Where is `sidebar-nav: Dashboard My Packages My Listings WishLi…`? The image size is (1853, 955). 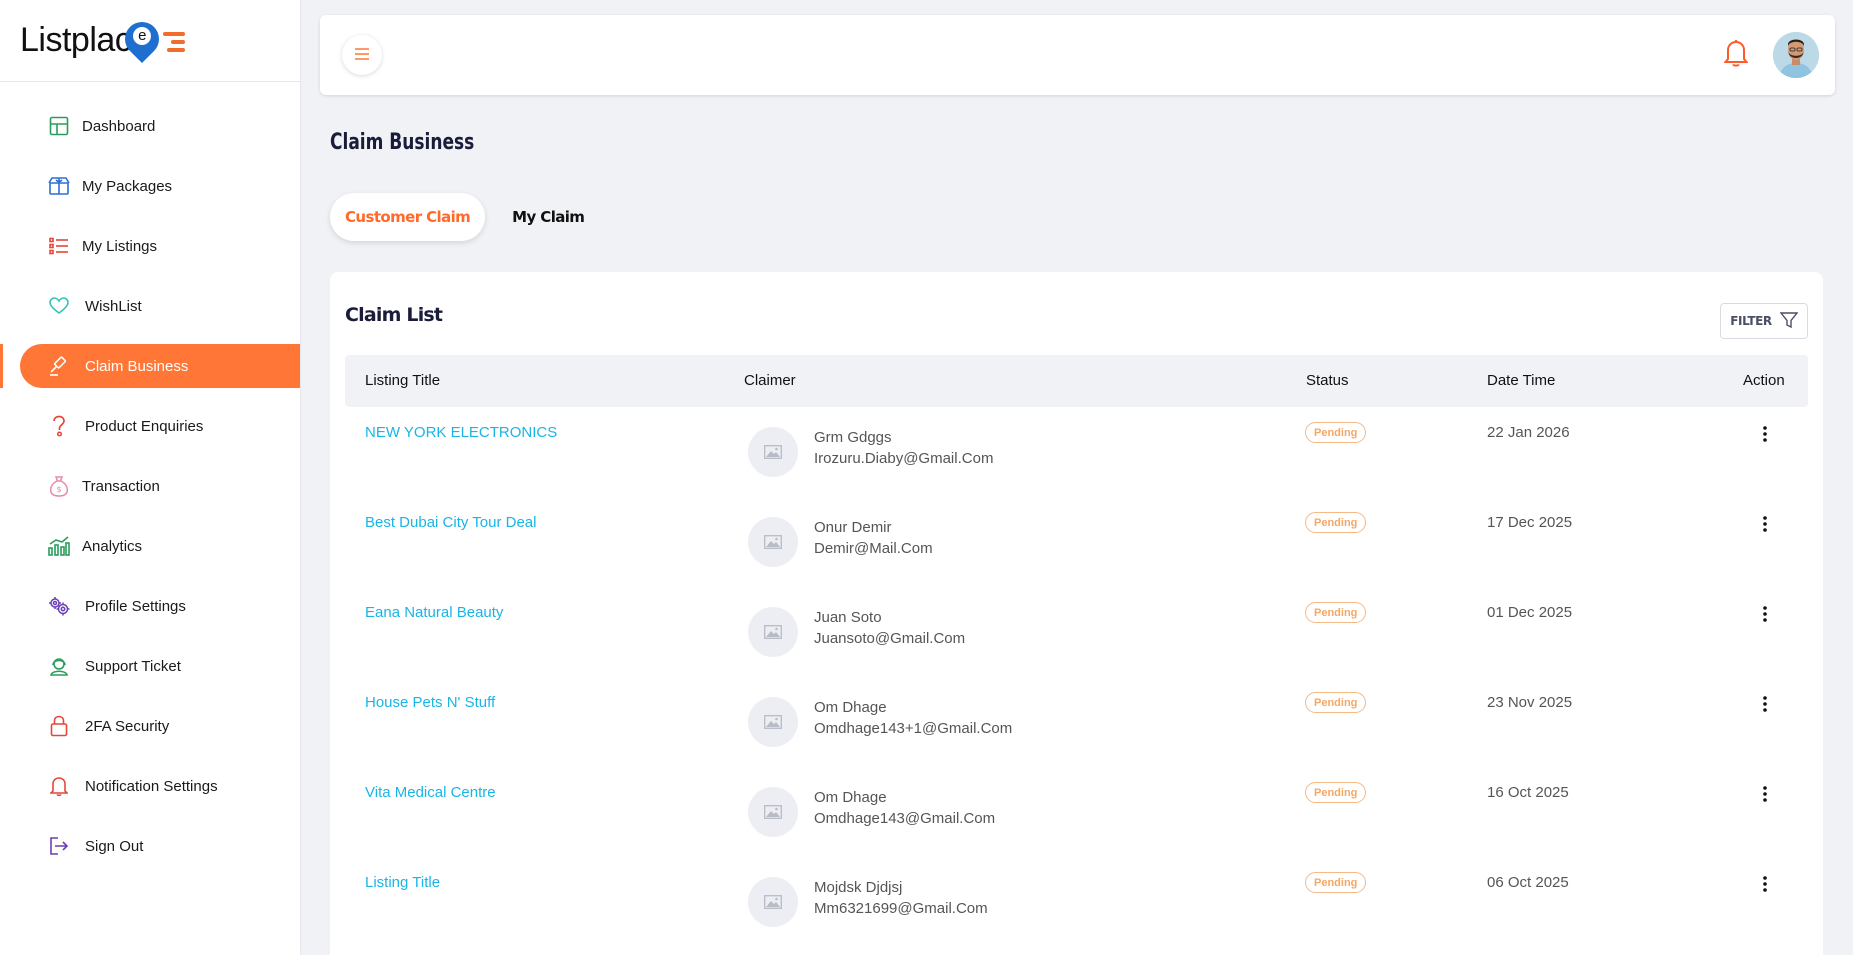
sidebar-nav: Dashboard My Packages My Listings WishLi… is located at coordinates (150, 475).